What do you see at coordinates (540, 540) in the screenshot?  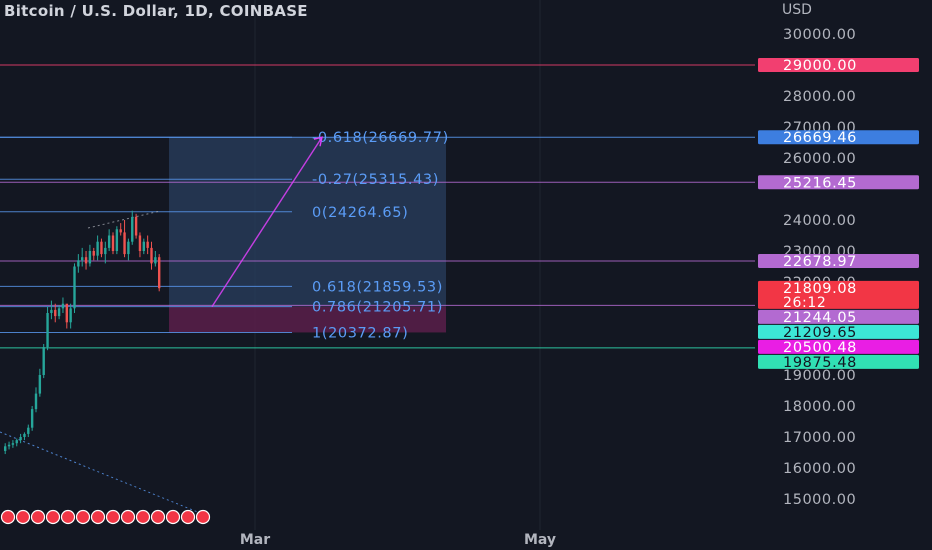 I see `x-axis-tick-label: May` at bounding box center [540, 540].